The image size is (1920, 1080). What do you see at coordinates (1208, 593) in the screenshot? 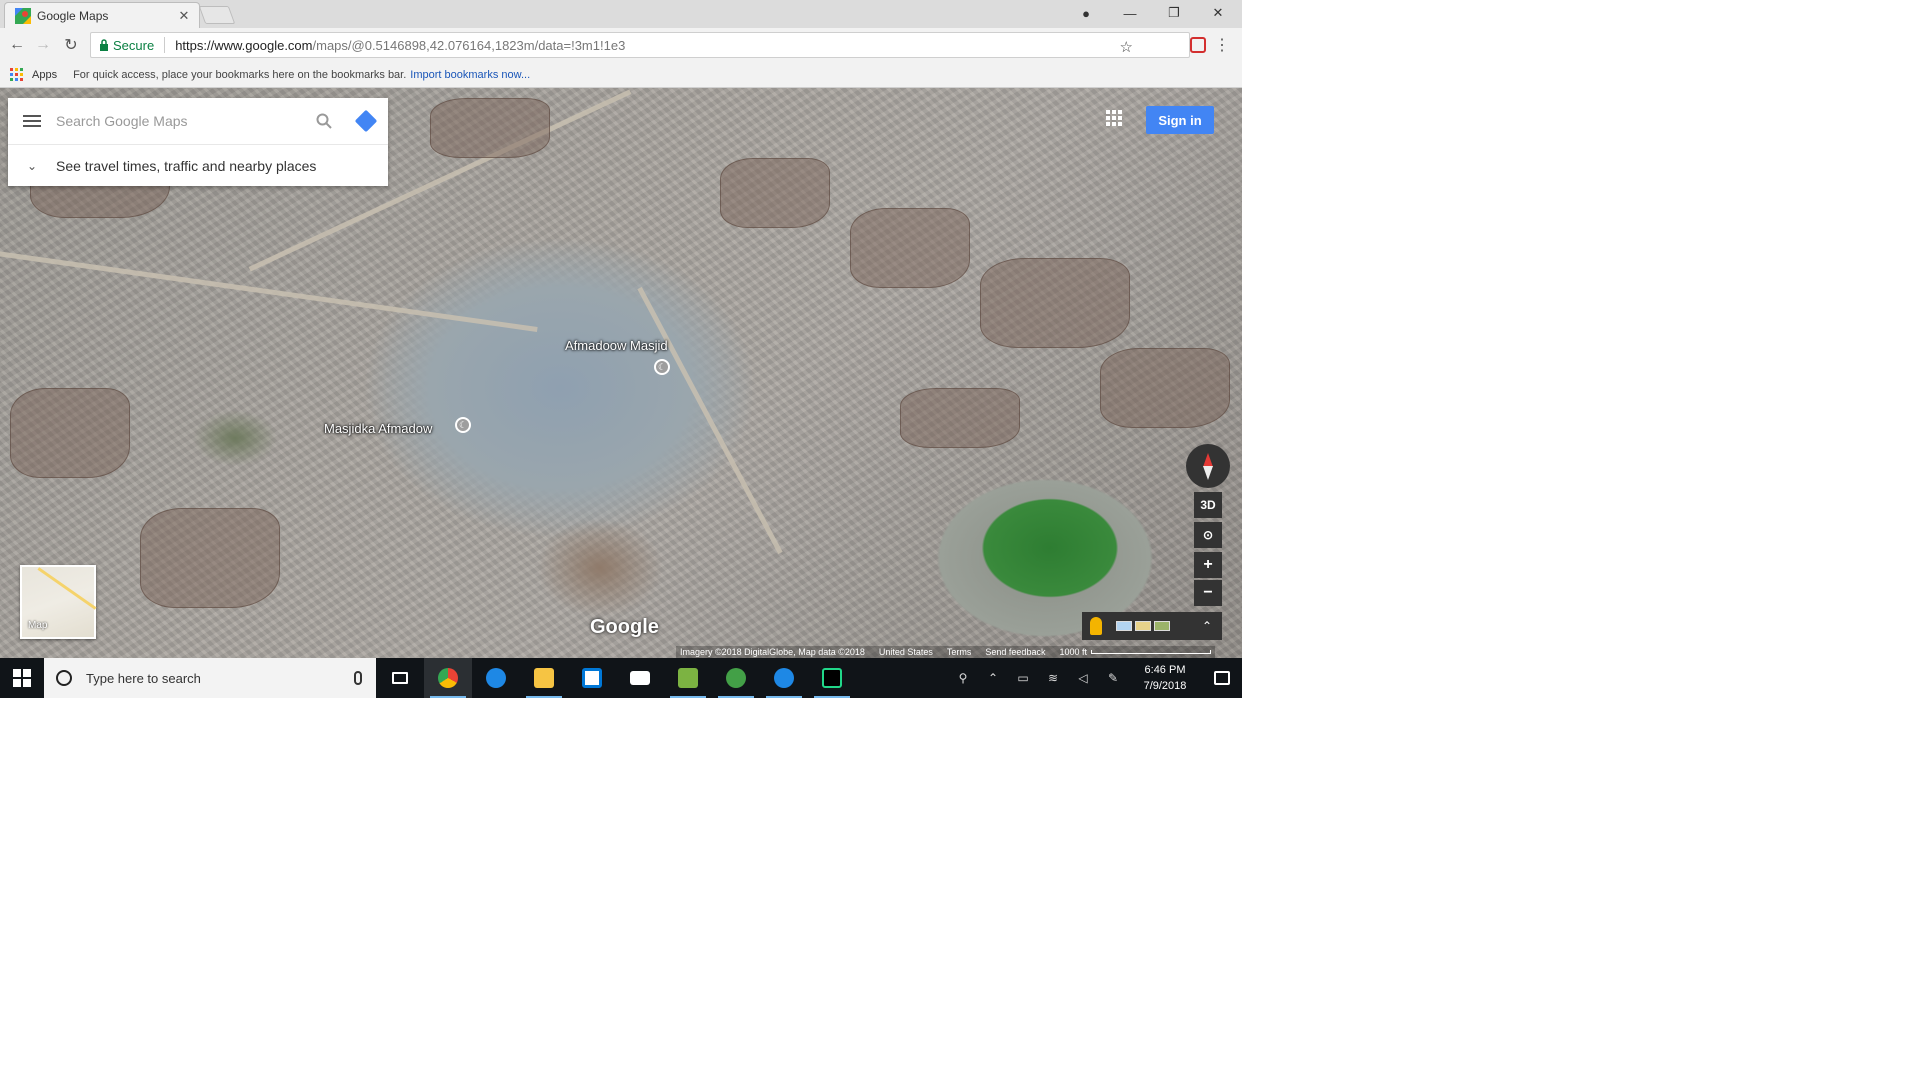
I see `zoom-out-button: −` at bounding box center [1208, 593].